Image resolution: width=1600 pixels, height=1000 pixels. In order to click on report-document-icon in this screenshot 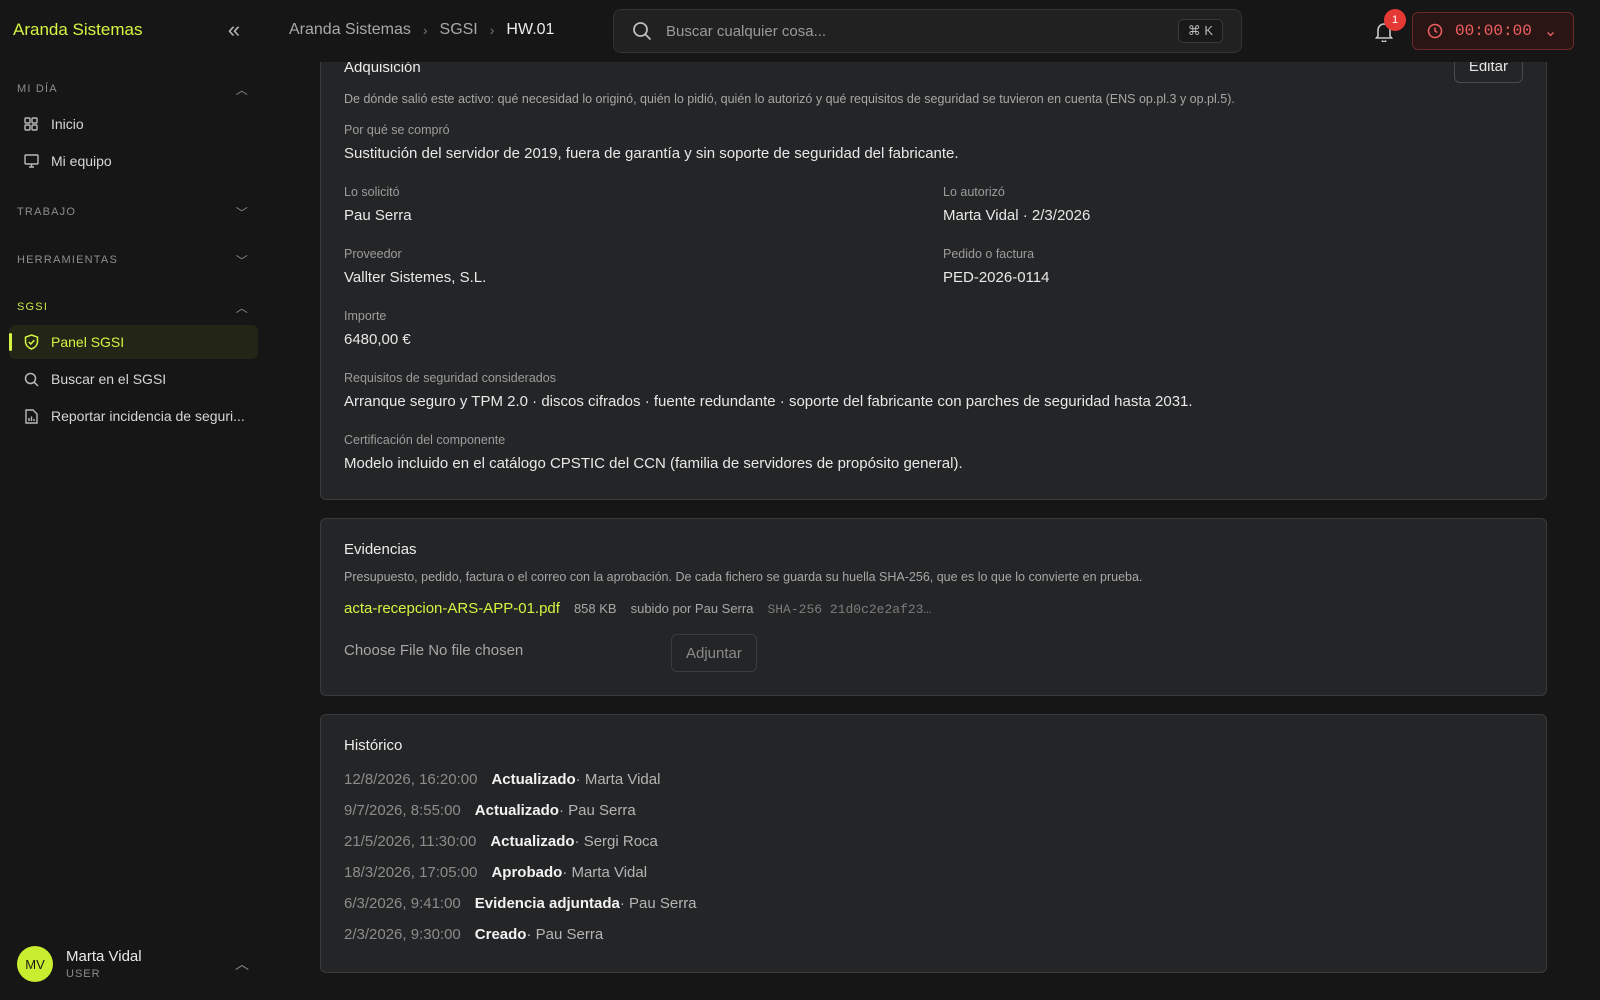, I will do `click(31, 416)`.